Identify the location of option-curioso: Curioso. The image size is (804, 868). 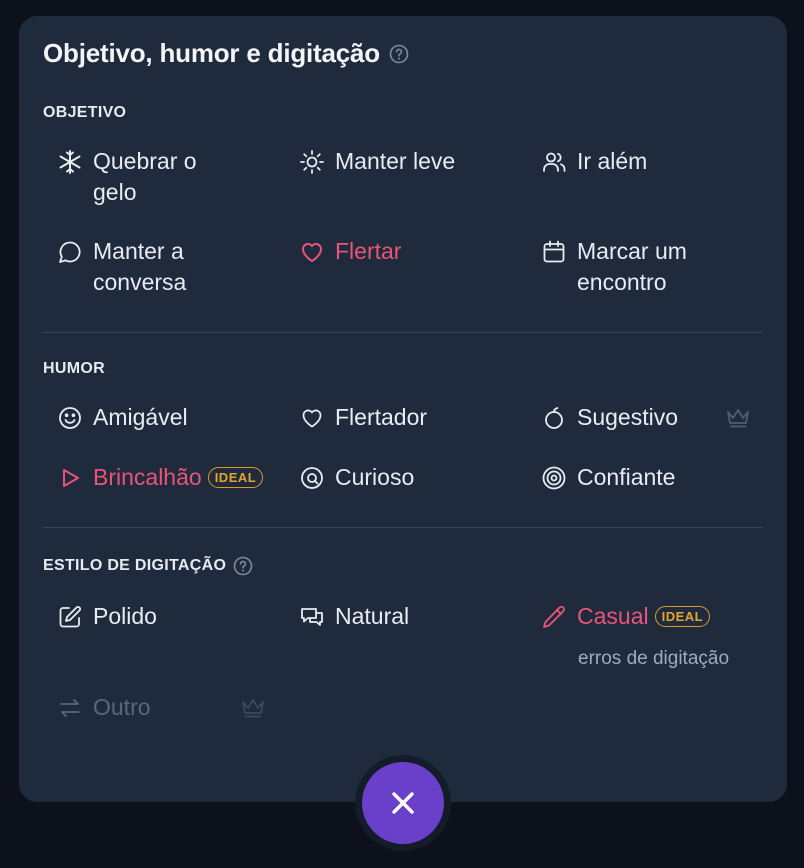
(356, 477).